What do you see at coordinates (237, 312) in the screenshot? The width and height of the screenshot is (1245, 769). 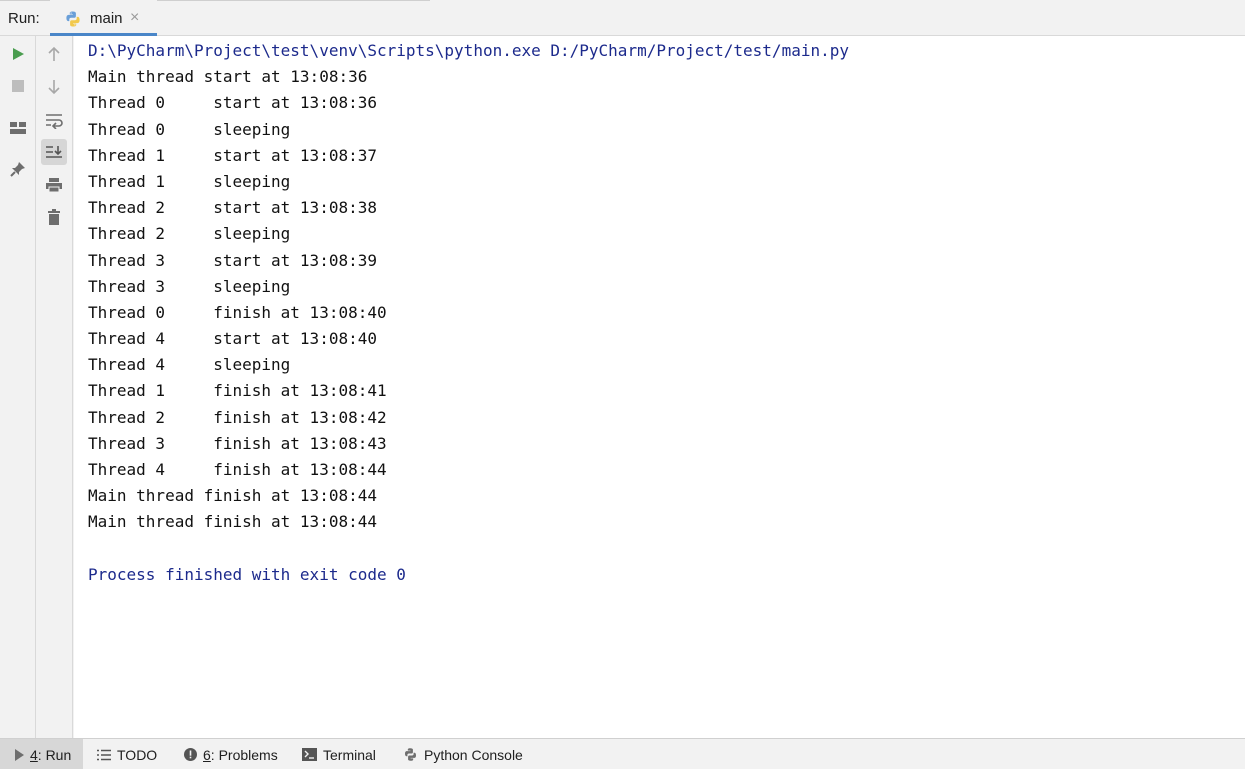 I see `console-output-line: Thread 0 finish at 13:08:40` at bounding box center [237, 312].